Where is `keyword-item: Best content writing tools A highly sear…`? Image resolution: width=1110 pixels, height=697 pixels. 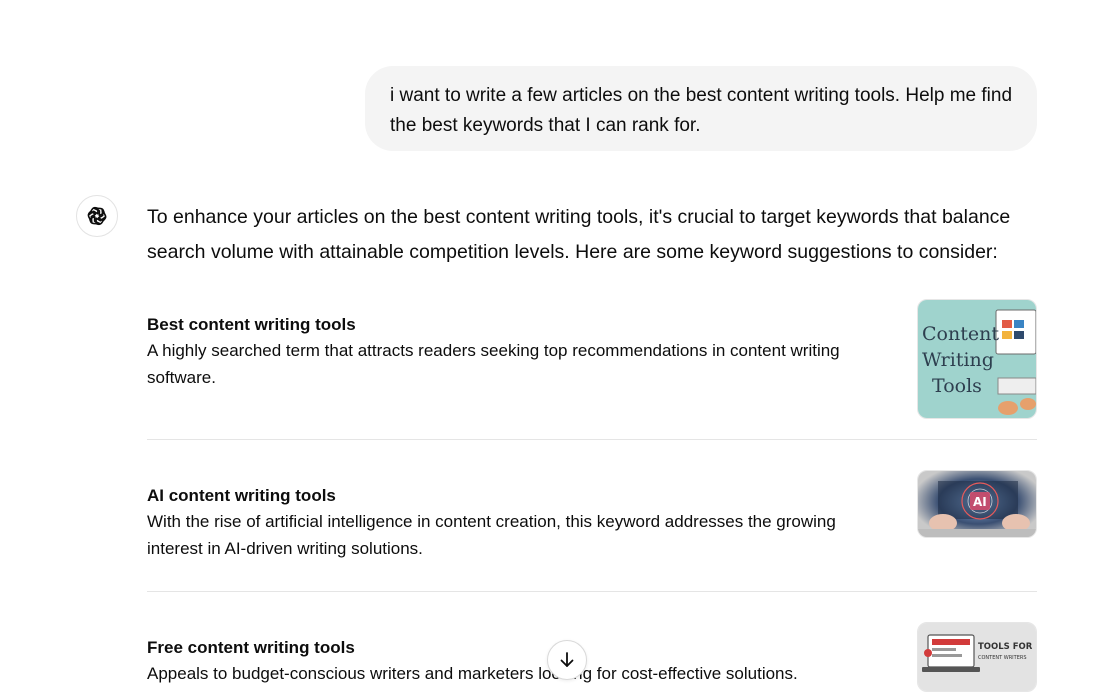 keyword-item: Best content writing tools A highly sear… is located at coordinates (592, 352).